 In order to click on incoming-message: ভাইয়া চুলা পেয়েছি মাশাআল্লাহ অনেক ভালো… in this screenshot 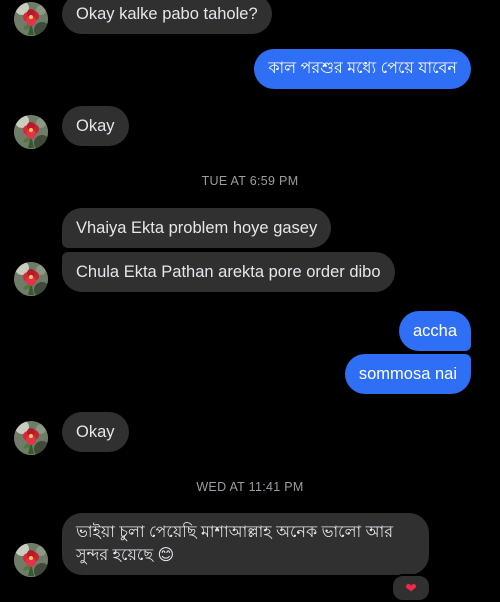, I will do `click(245, 544)`.